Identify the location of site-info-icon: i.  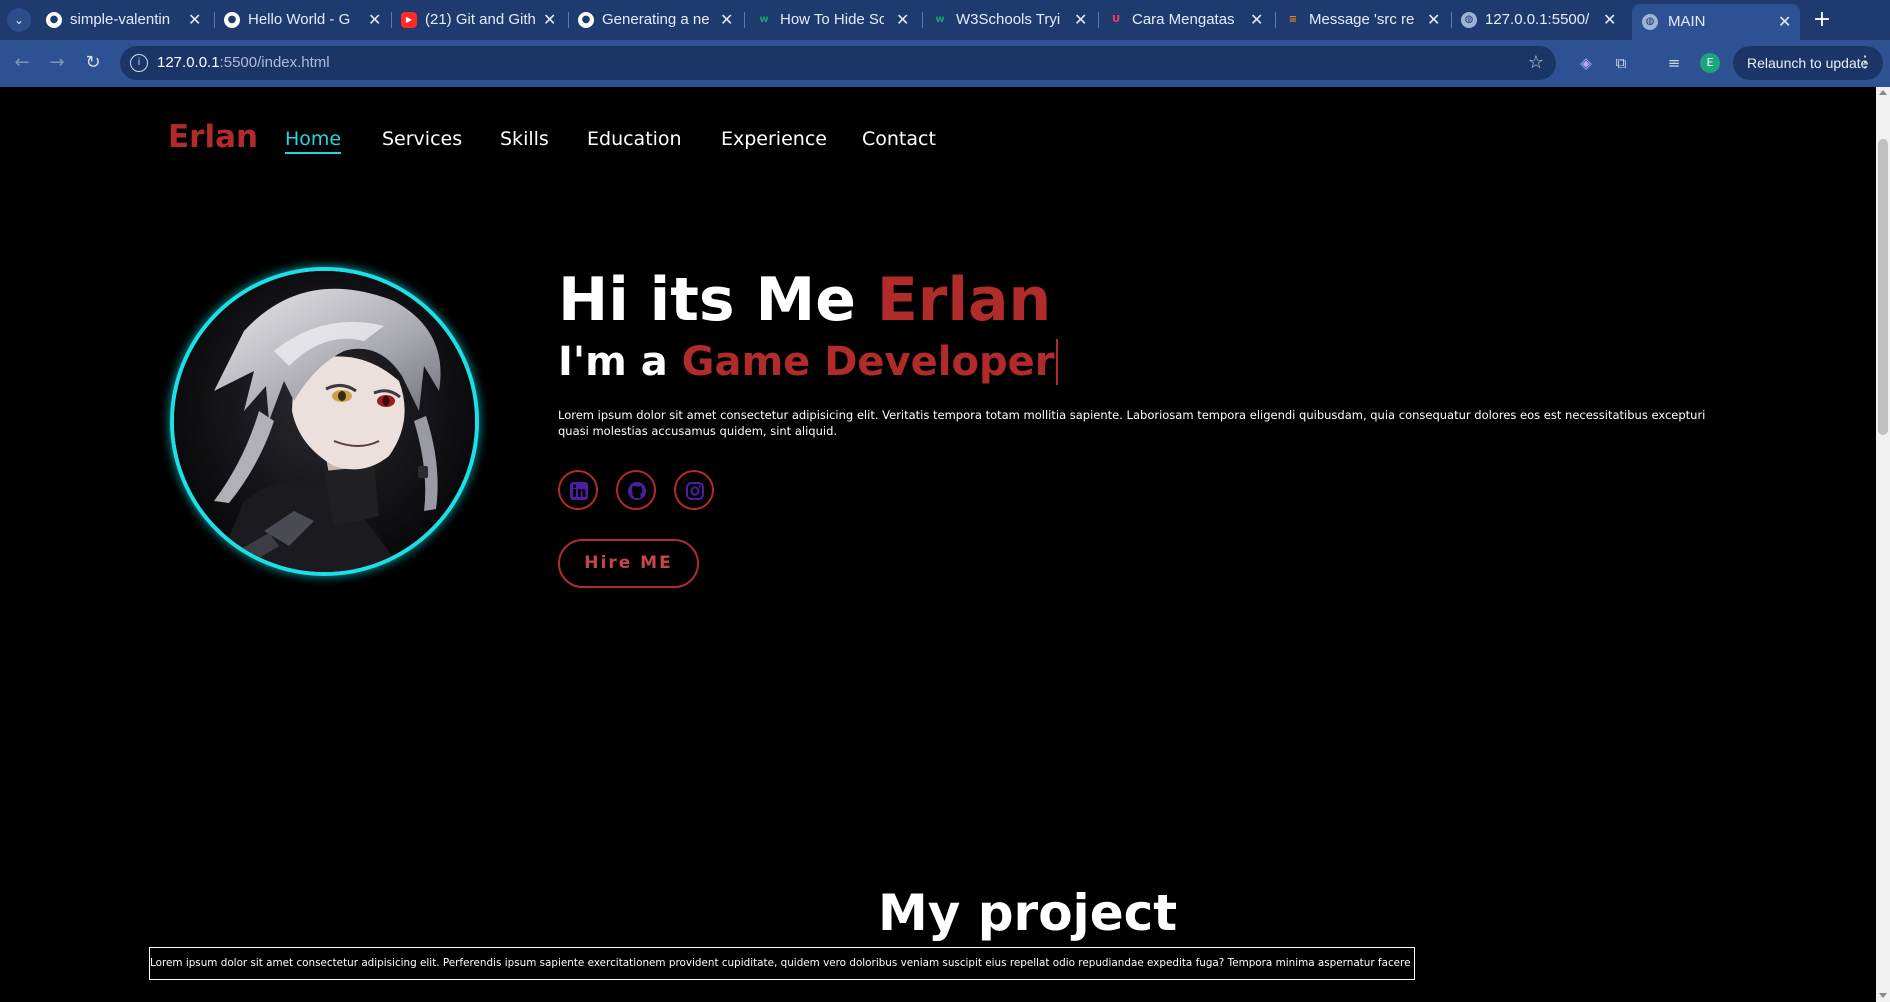
(139, 63).